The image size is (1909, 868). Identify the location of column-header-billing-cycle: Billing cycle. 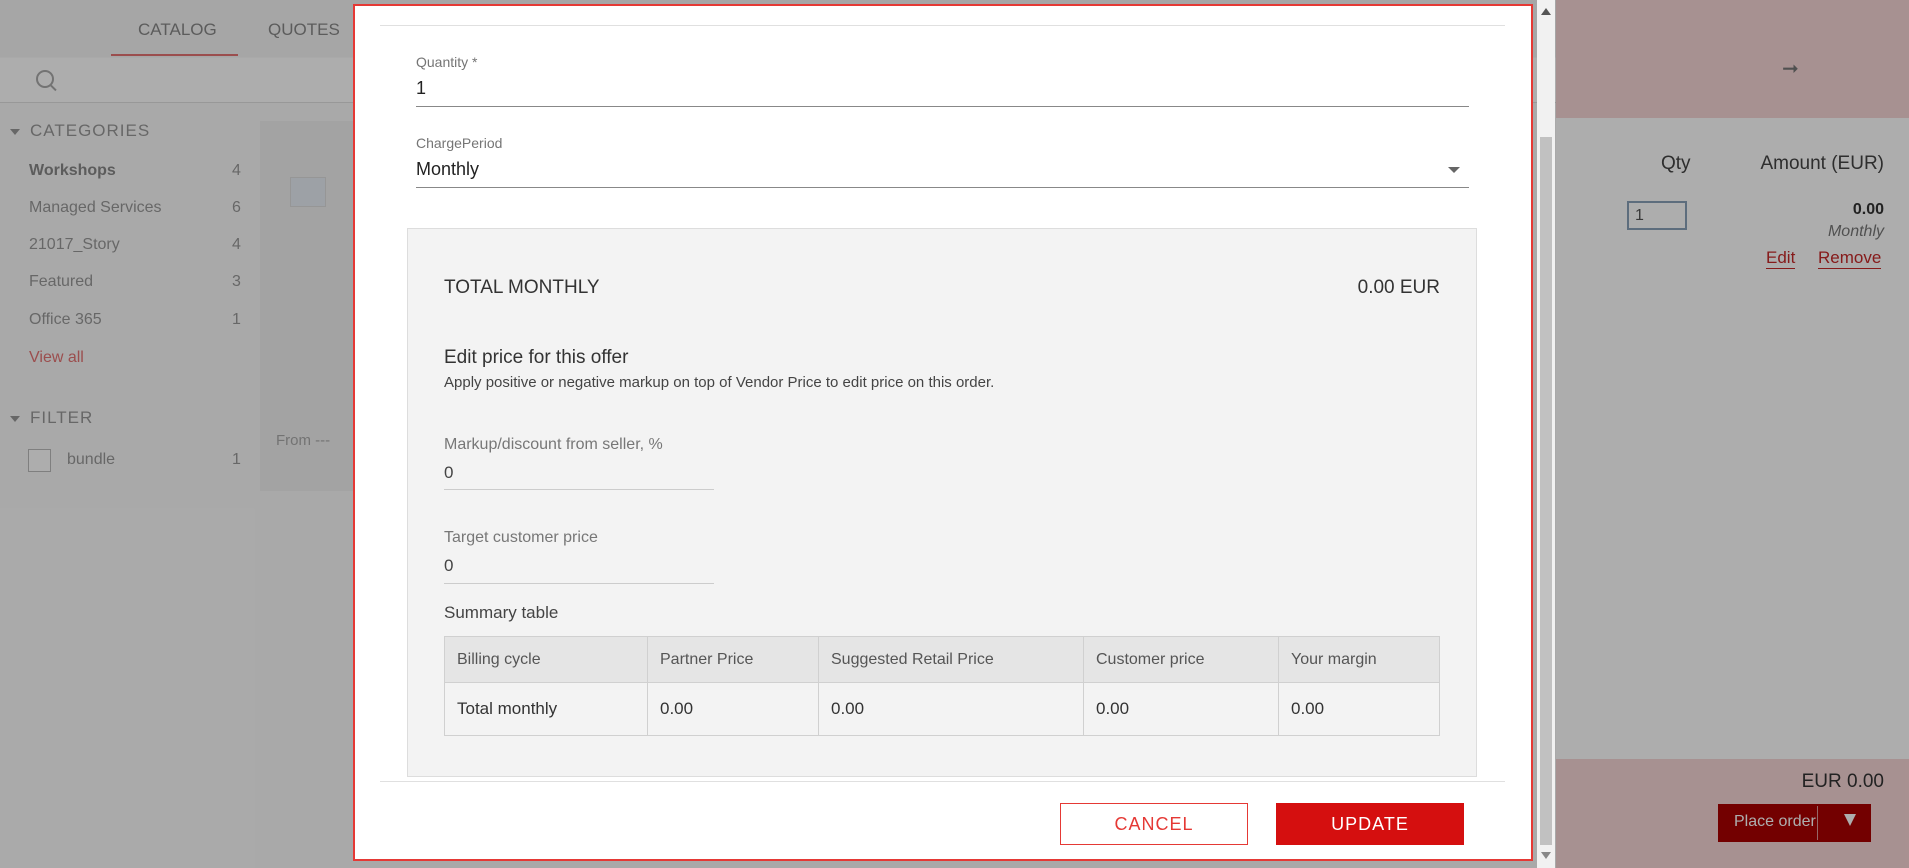
(546, 659).